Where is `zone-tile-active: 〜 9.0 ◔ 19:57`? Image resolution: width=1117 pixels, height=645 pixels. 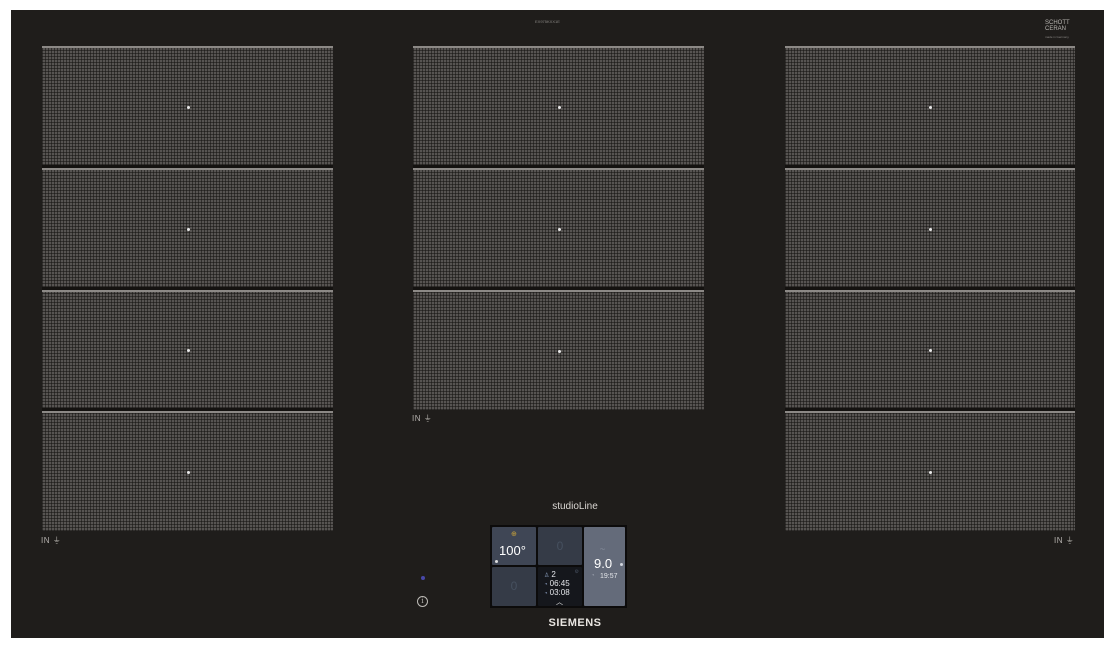
zone-tile-active: 〜 9.0 ◔ 19:57 is located at coordinates (604, 566).